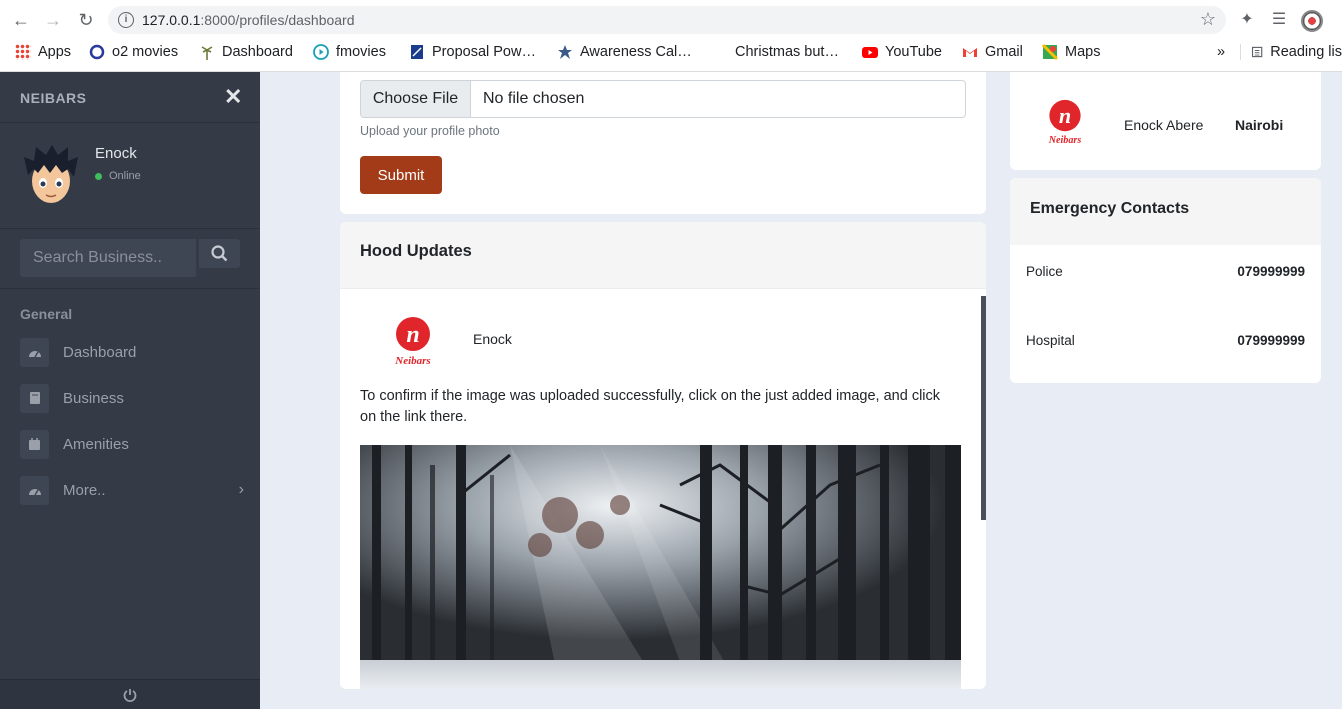 Image resolution: width=1342 pixels, height=709 pixels. I want to click on reading-list-icon, so click(1257, 52).